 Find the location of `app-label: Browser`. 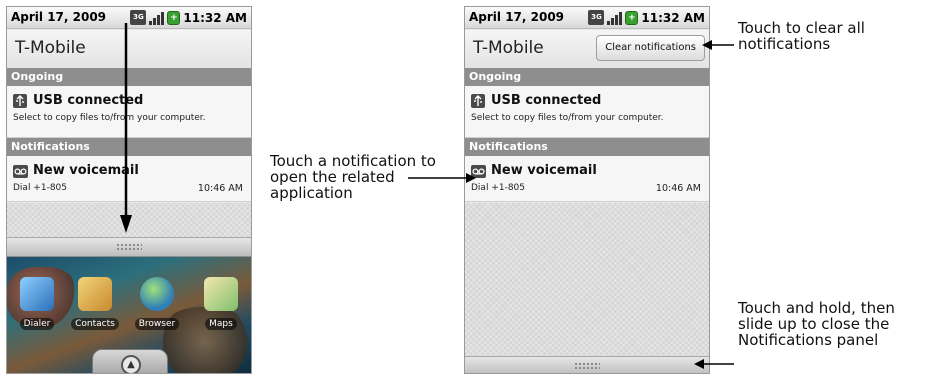

app-label: Browser is located at coordinates (157, 324).